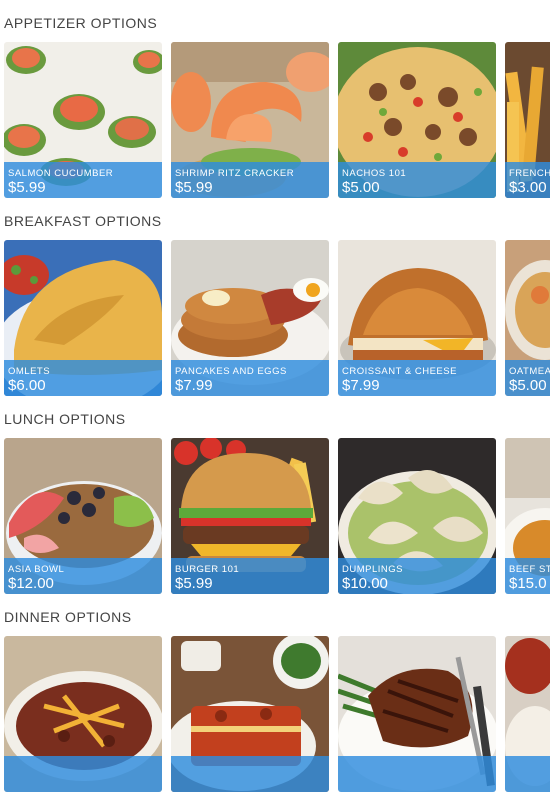  Describe the element at coordinates (527, 318) in the screenshot. I see `menu-card-oatmeal: OATMEA $5.00` at that location.